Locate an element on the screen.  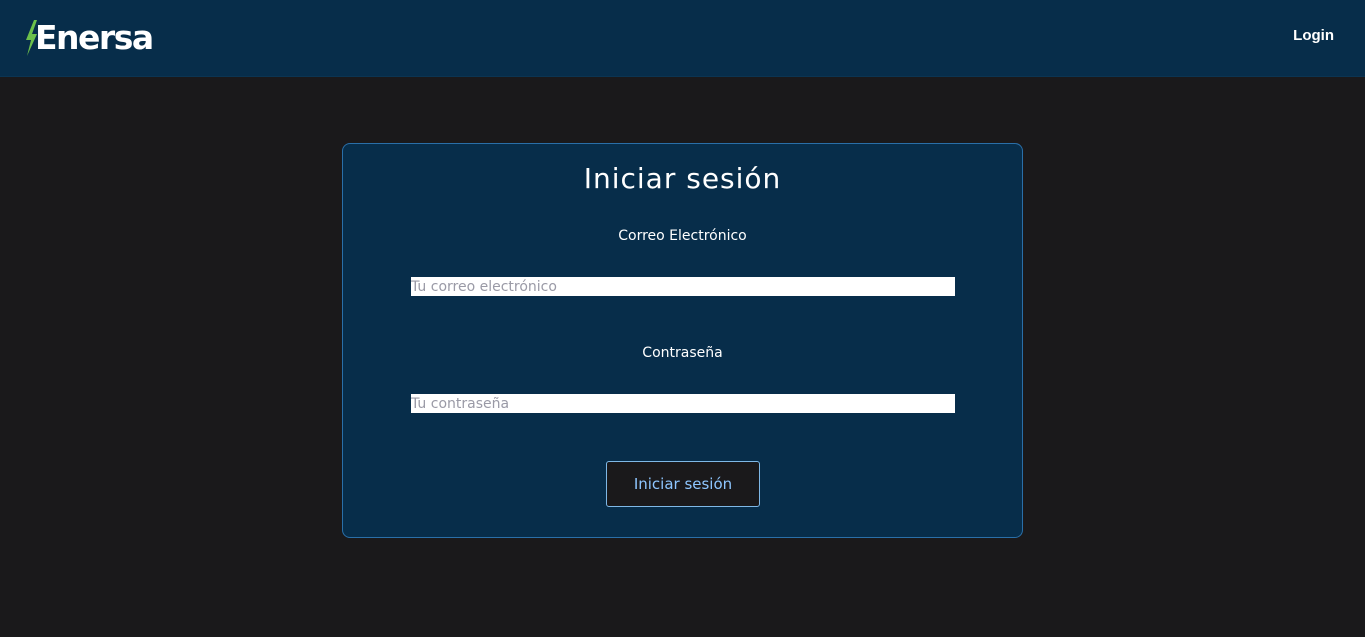
nav-login-link: Login is located at coordinates (1313, 35).